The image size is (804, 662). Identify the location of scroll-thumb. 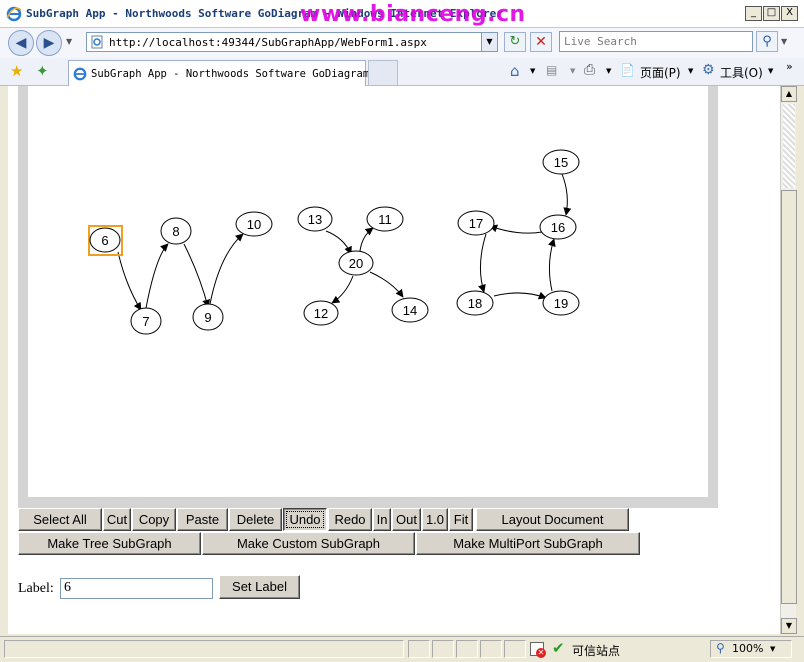
(789, 397).